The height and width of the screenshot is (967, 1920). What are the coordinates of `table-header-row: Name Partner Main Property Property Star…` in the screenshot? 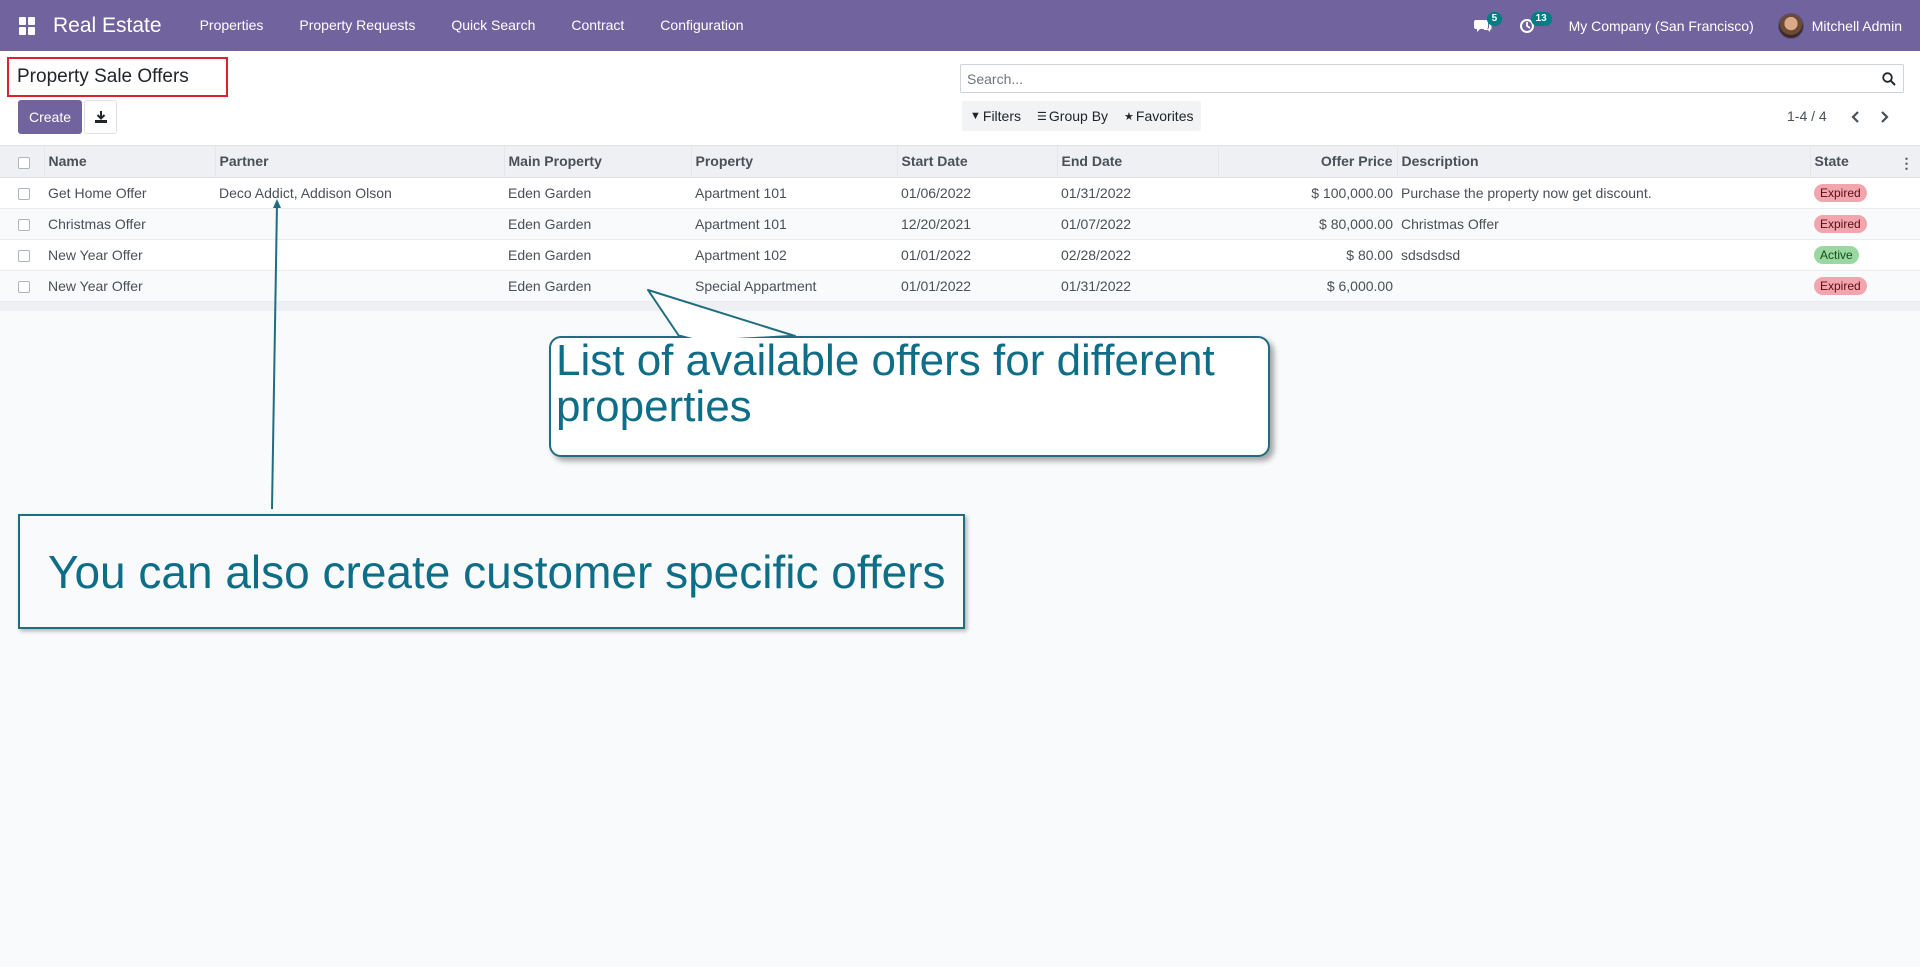 It's located at (960, 162).